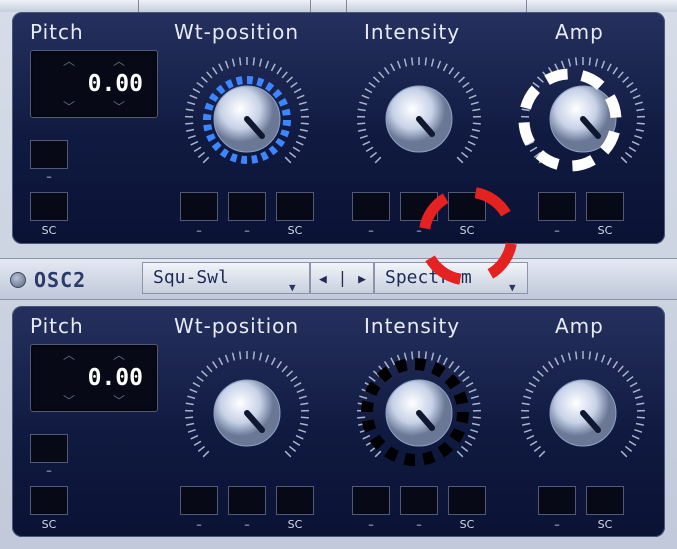 The image size is (677, 549). I want to click on osc2-waveform-select: Squ-Swl ▼, so click(226, 278).